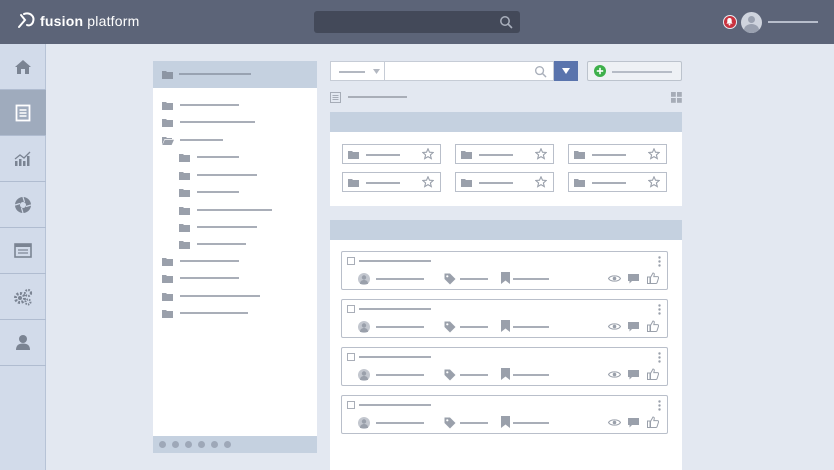  I want to click on grid-view-icon, so click(676, 97).